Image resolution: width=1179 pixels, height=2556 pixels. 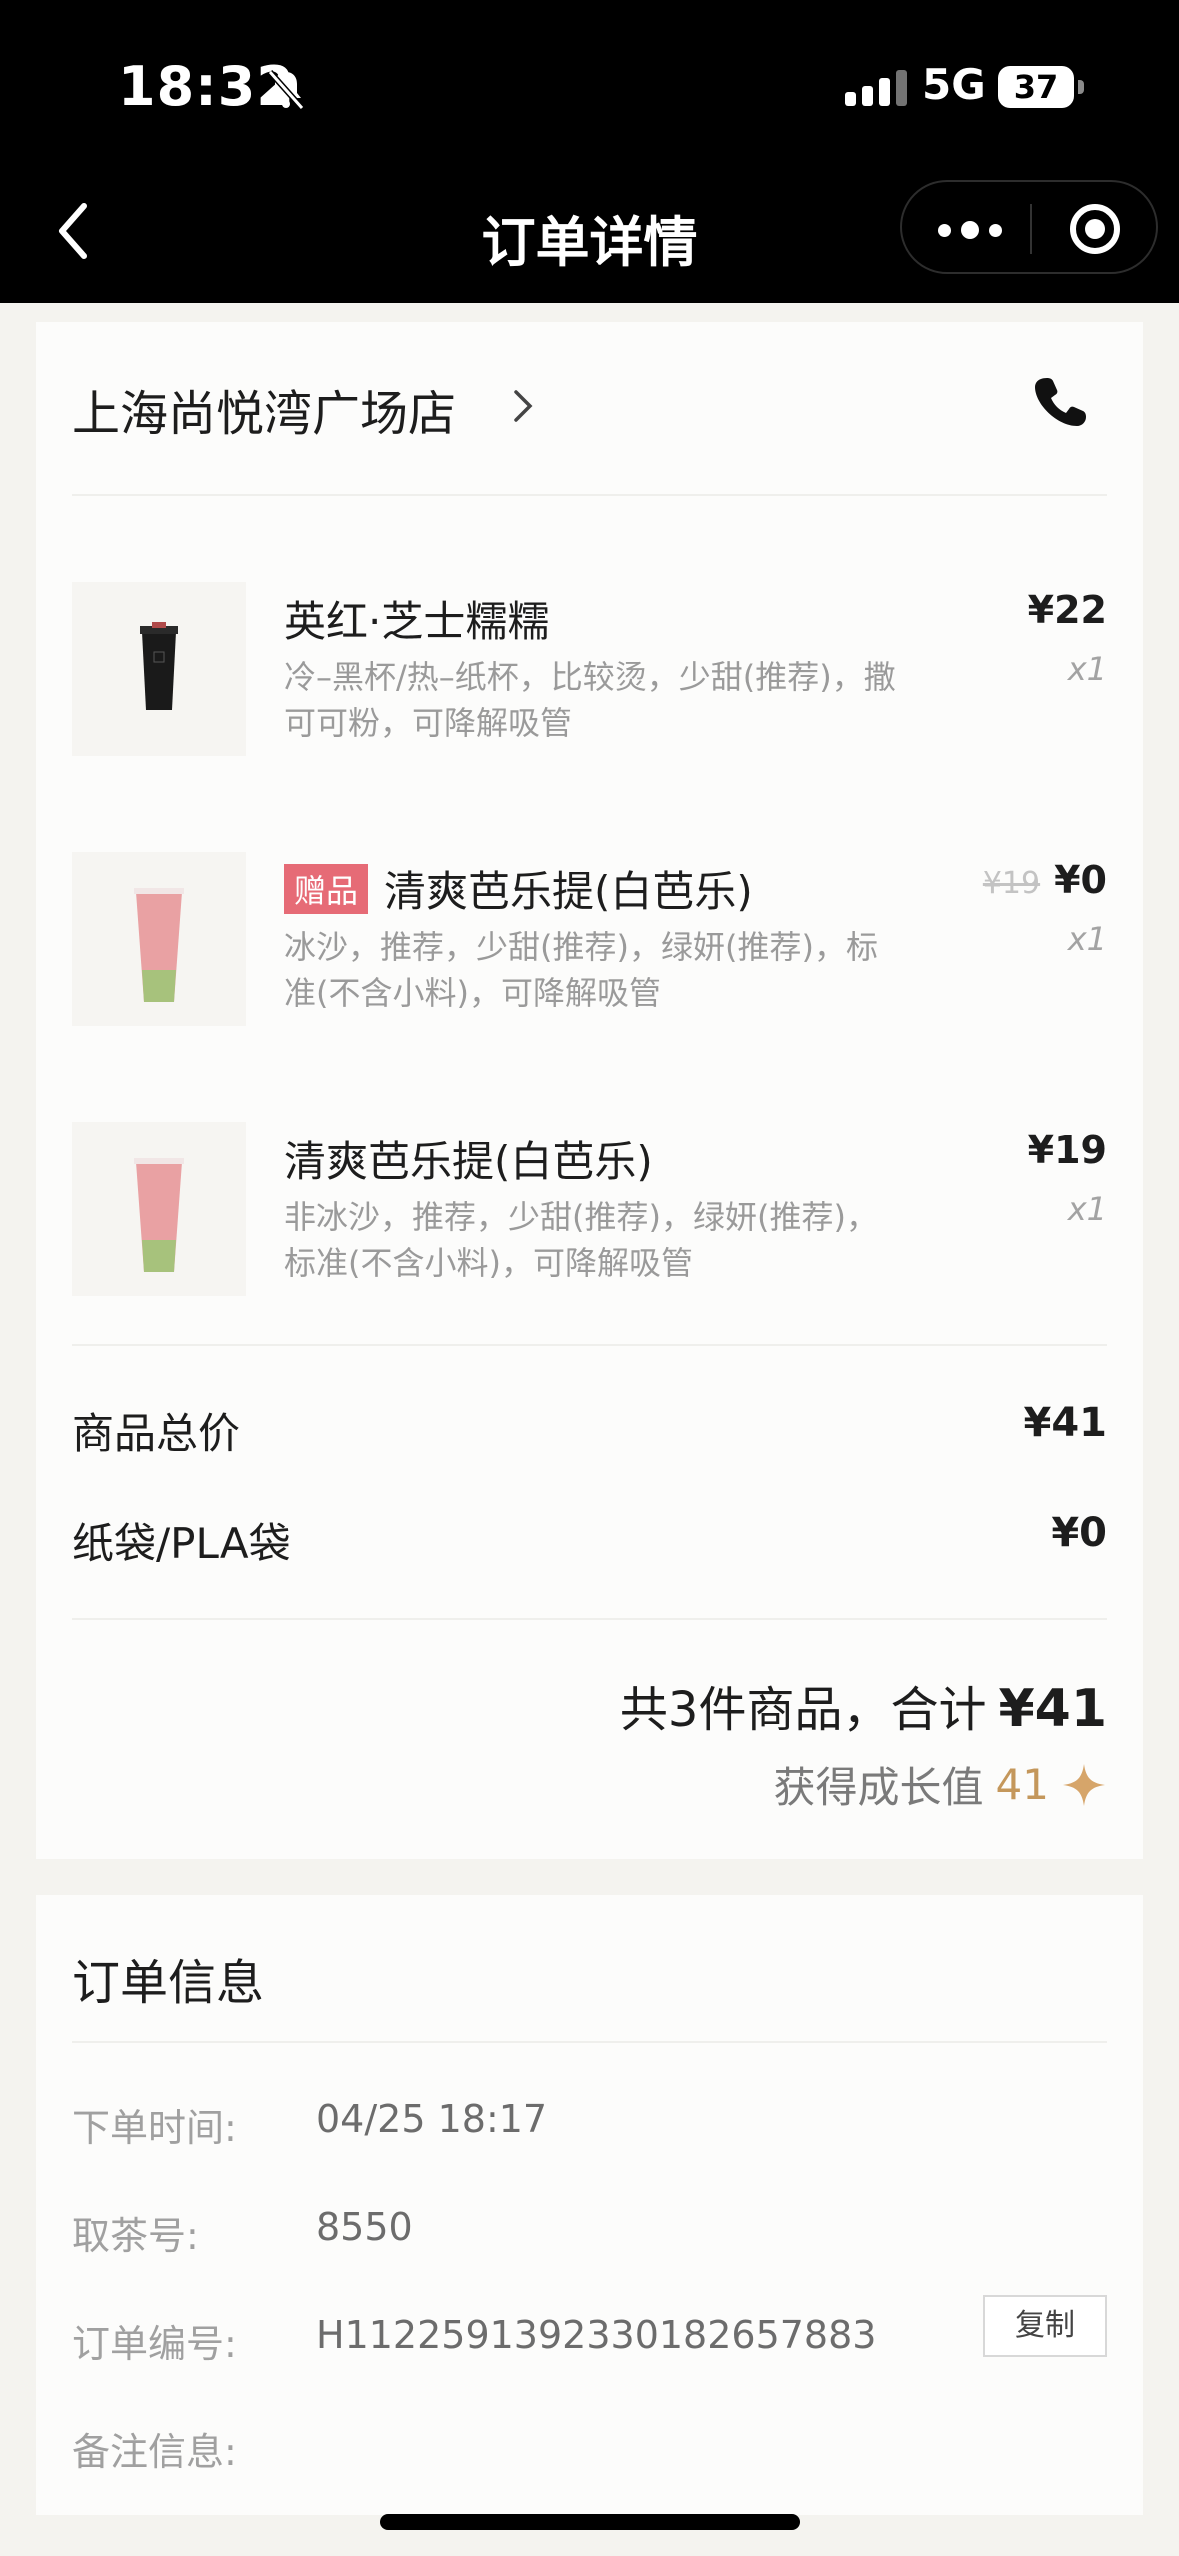 What do you see at coordinates (181, 1543) in the screenshot?
I see `bag-label: 纸袋/PLA袋` at bounding box center [181, 1543].